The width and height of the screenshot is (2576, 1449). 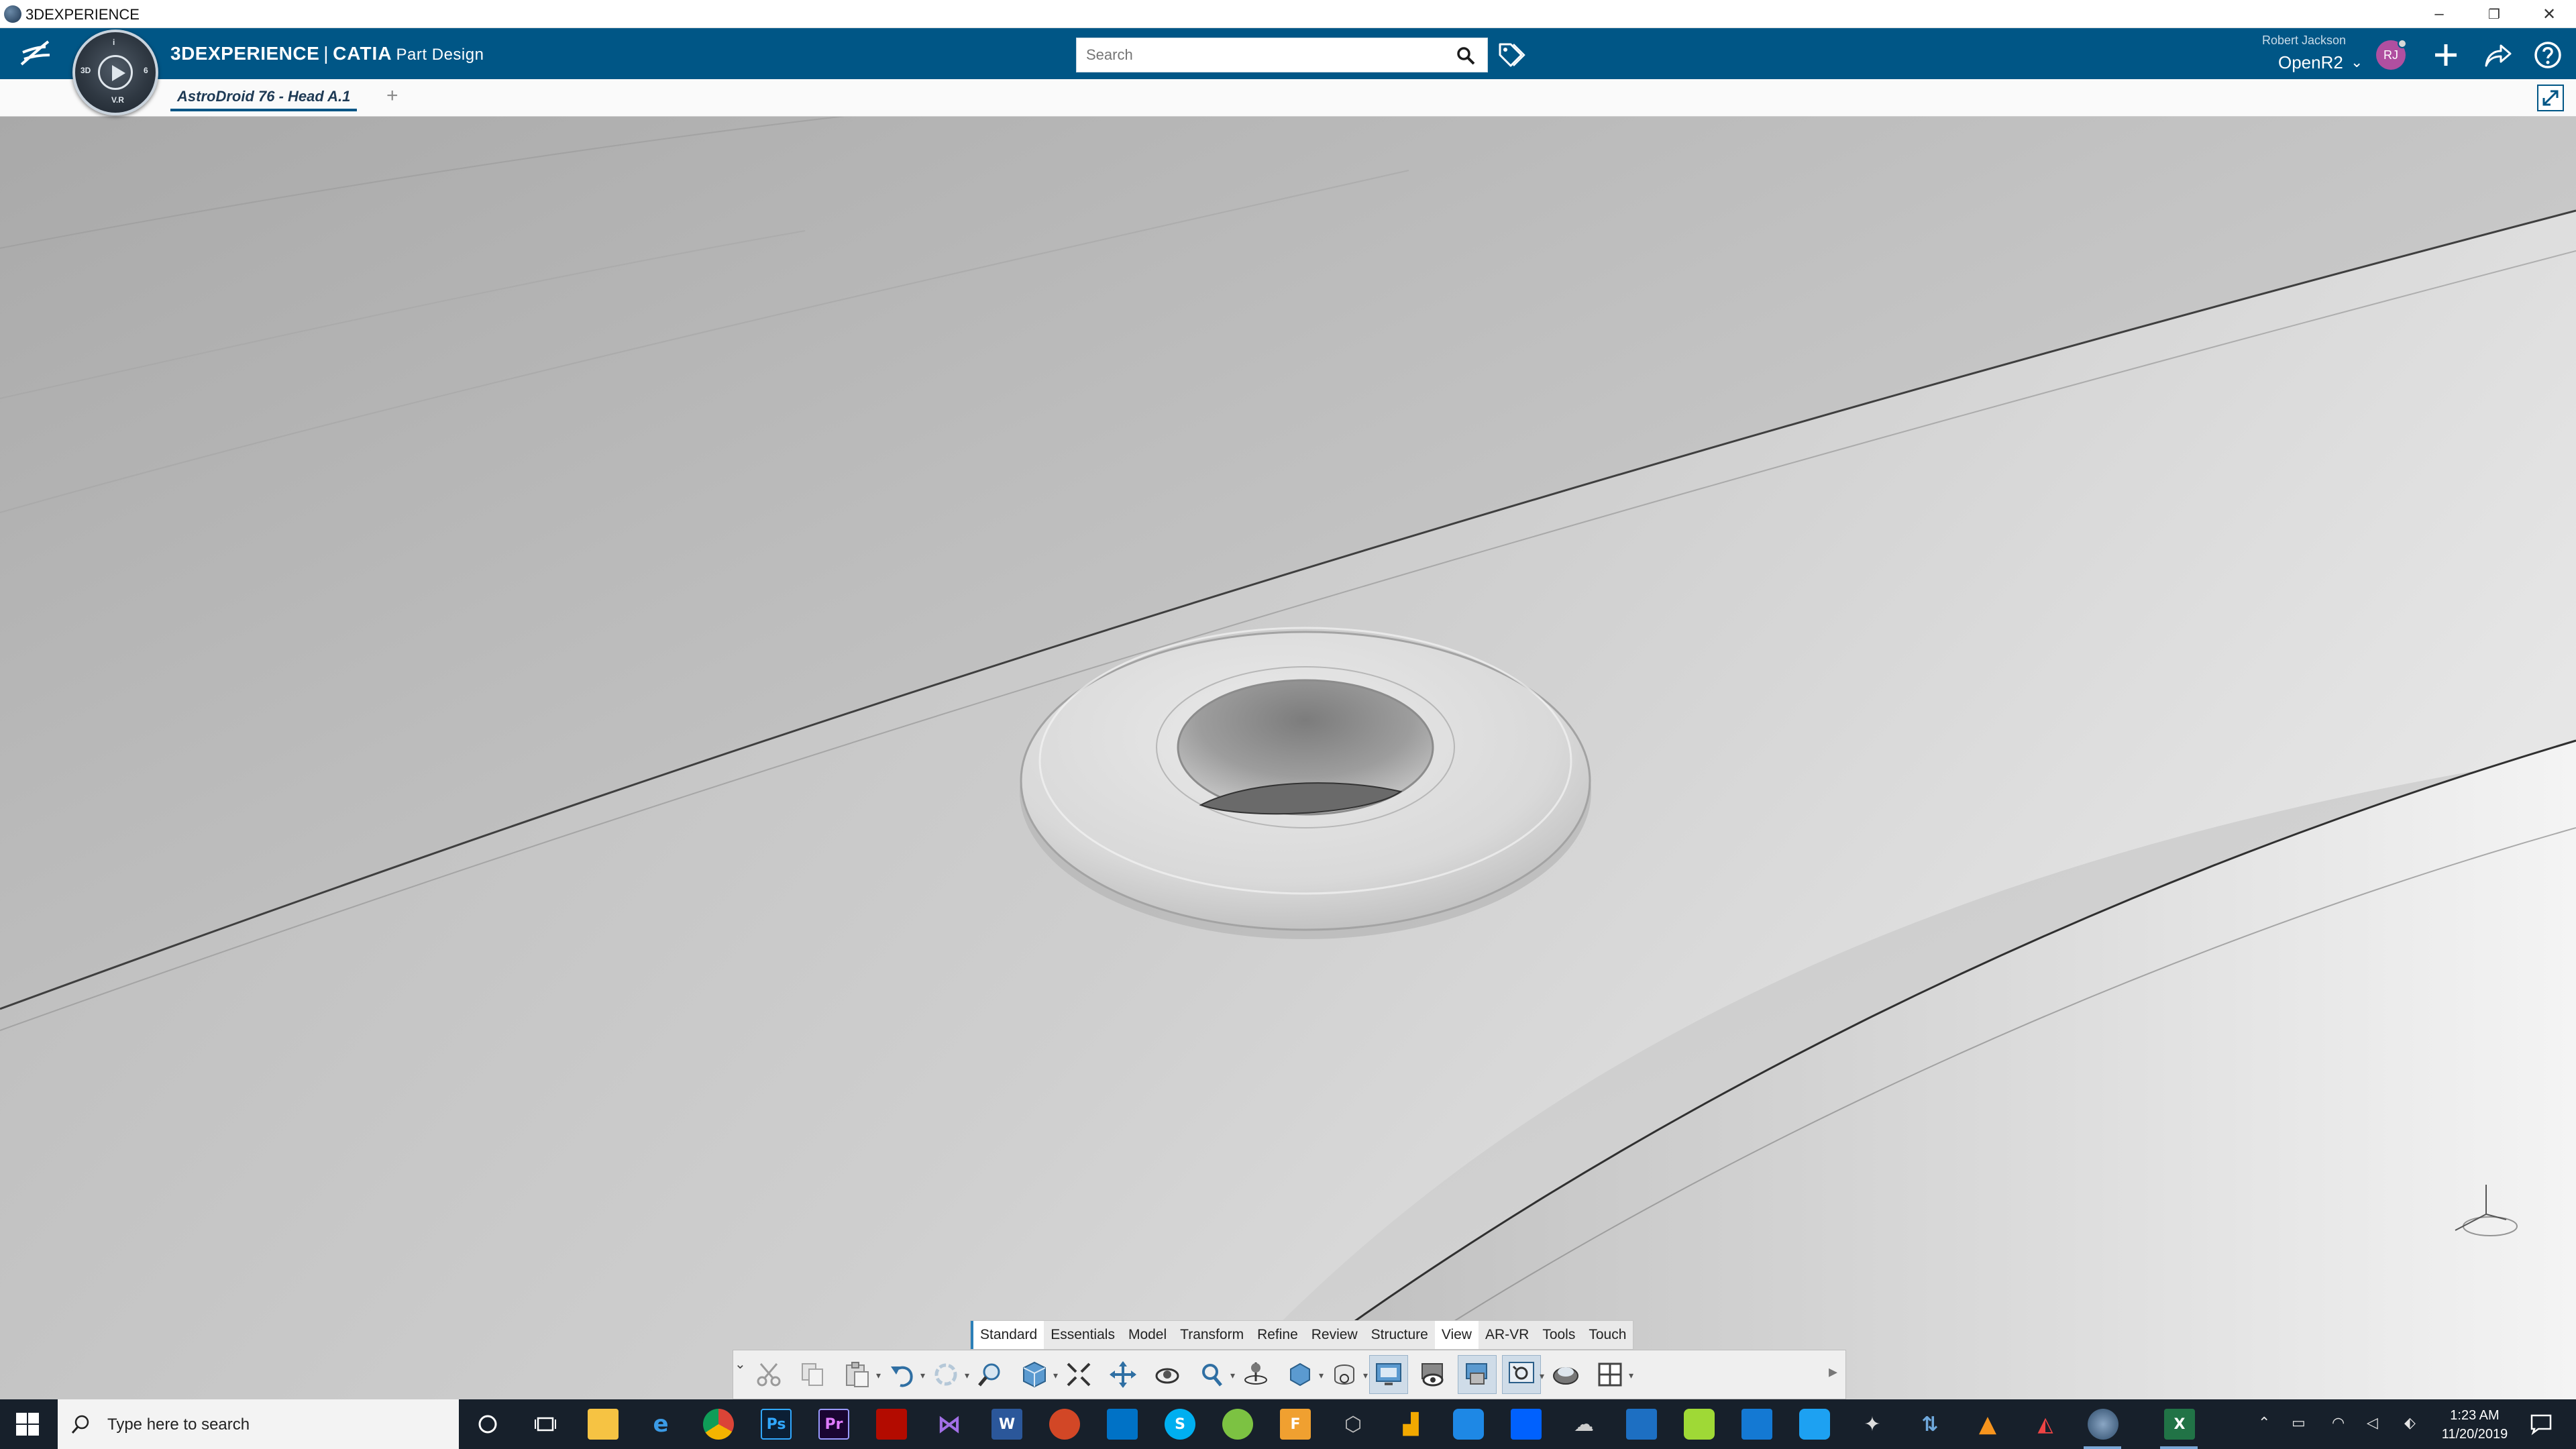 What do you see at coordinates (2550, 98) in the screenshot?
I see `fullscreen-icon` at bounding box center [2550, 98].